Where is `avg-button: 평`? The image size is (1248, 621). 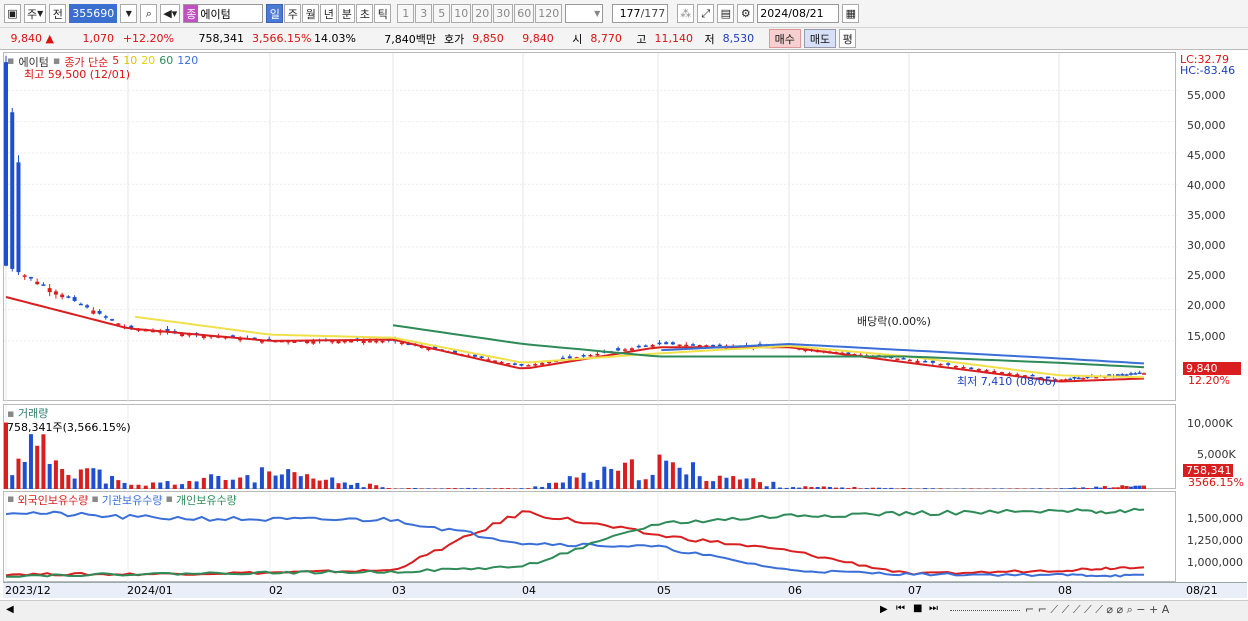 avg-button: 평 is located at coordinates (848, 38).